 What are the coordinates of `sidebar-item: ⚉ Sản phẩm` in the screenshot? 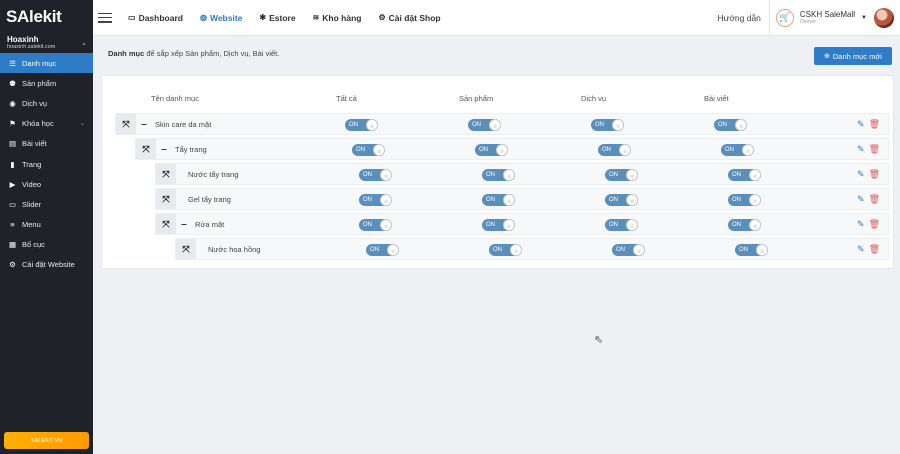 It's located at (46, 83).